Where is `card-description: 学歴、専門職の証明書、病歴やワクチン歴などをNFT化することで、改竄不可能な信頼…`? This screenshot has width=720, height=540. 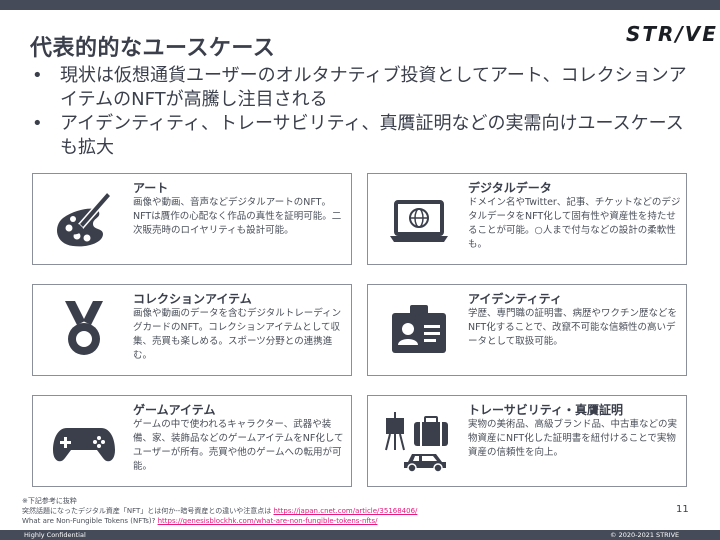
card-description: 学歴、専門職の証明書、病歴やワクチン歴などをNFT化することで、改竄不可能な信頼… is located at coordinates (573, 327).